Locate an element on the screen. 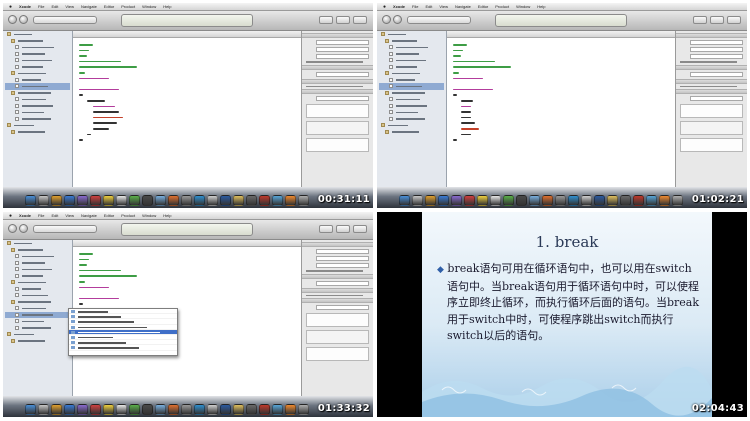 This screenshot has width=750, height=421. completion-item is located at coordinates (123, 348).